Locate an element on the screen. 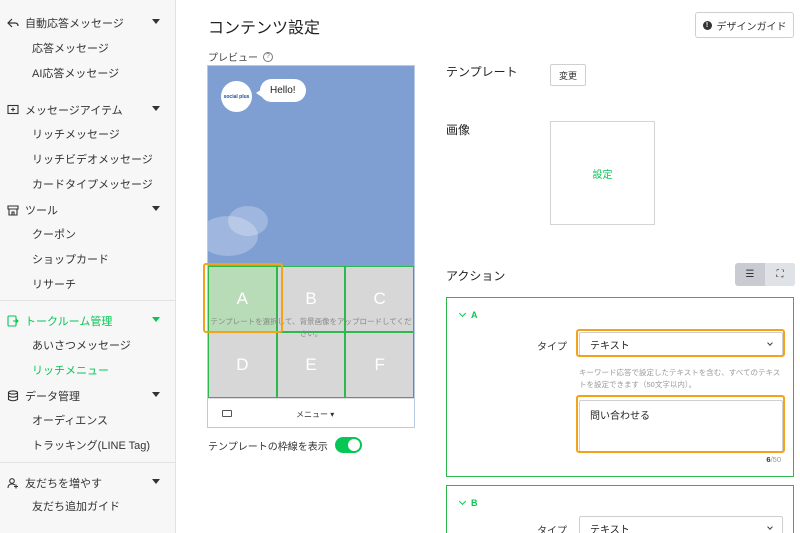  sidebar-section-message-items: メッセージアイテム is located at coordinates (88, 109).